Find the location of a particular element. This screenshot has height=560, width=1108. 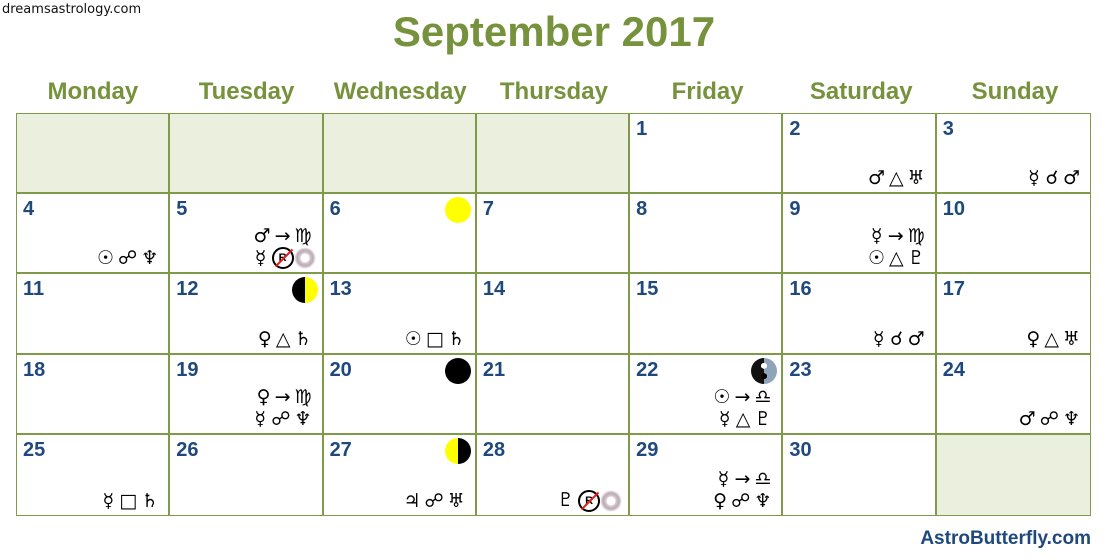

aspect-line: ♀→♍ is located at coordinates (284, 397).